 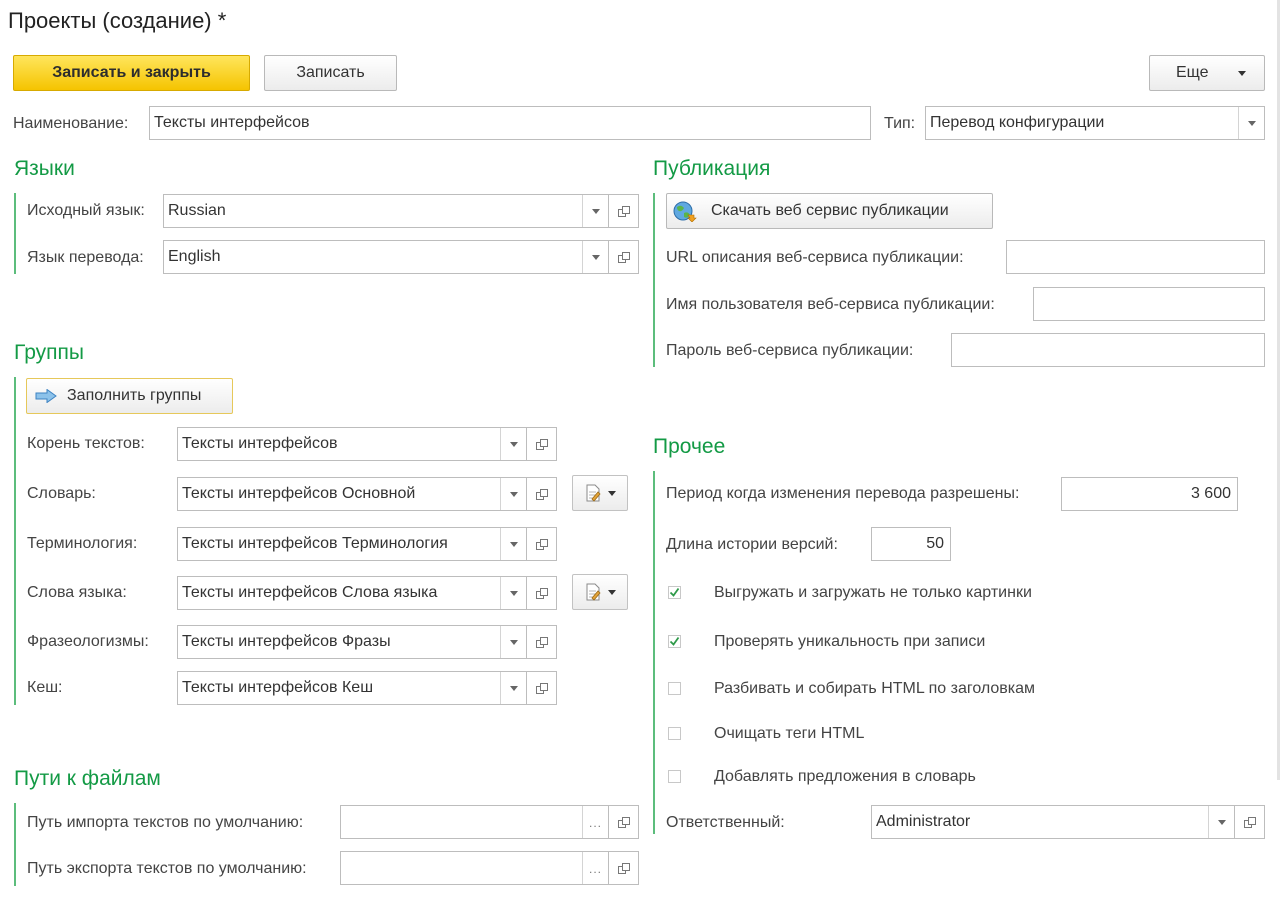 What do you see at coordinates (513, 593) in the screenshot?
I see `language-words-dropdown-button` at bounding box center [513, 593].